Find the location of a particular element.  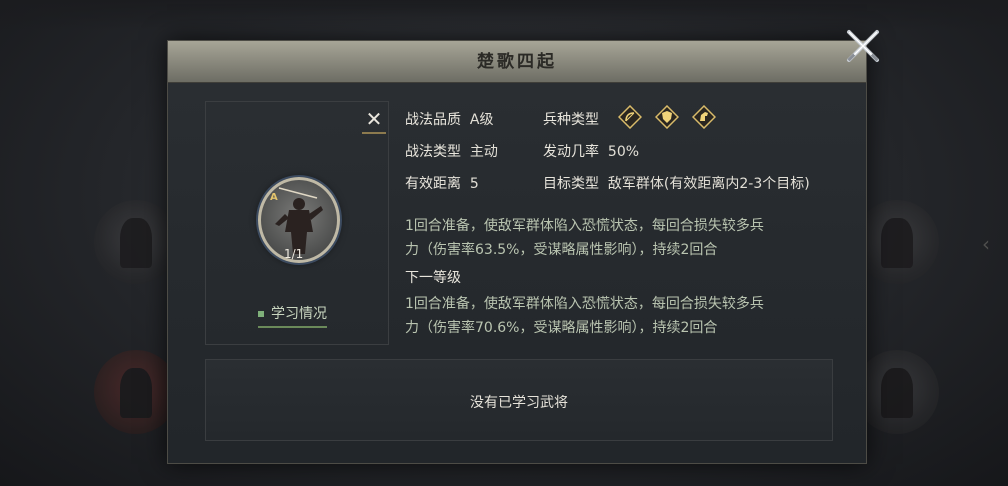

crossed-swords-close-icon is located at coordinates (863, 46).